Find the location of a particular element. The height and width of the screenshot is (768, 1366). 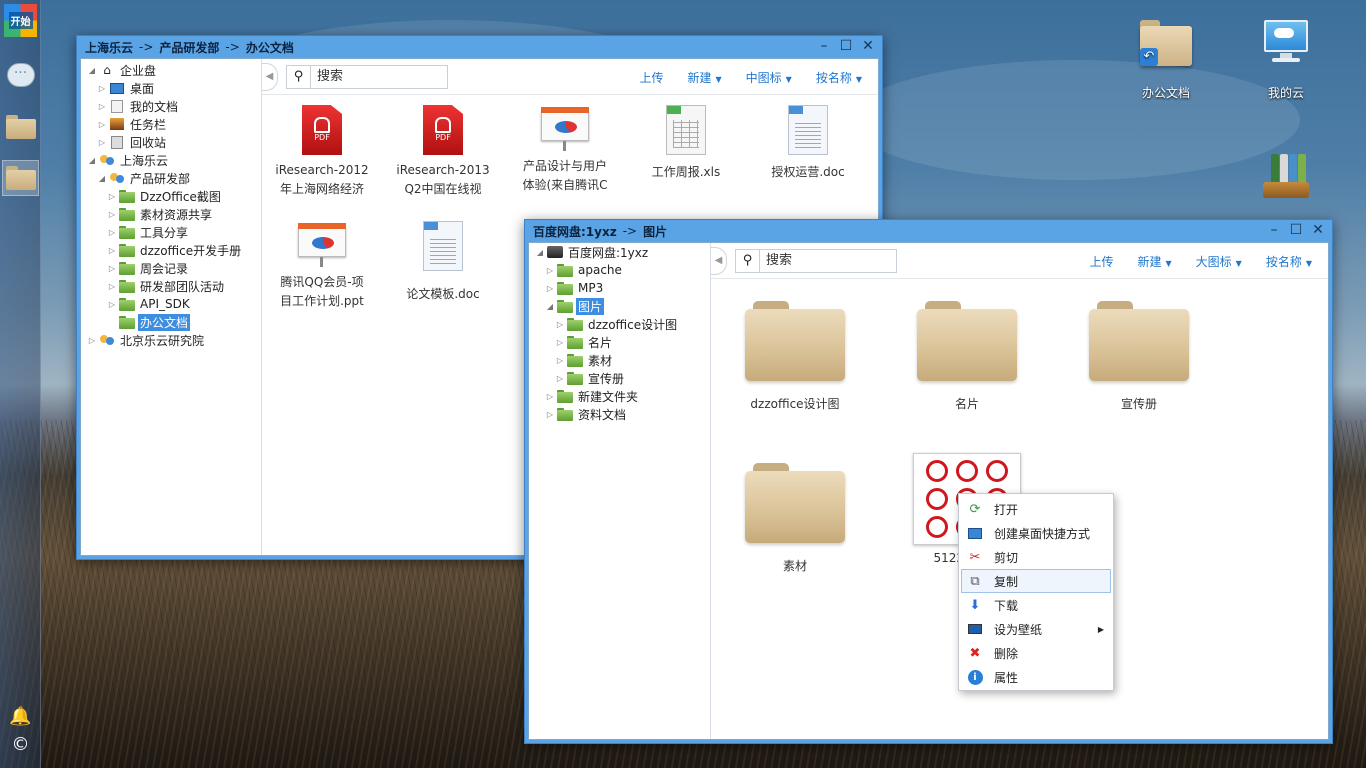

file-item: 工作周报.xls is located at coordinates (686, 143).